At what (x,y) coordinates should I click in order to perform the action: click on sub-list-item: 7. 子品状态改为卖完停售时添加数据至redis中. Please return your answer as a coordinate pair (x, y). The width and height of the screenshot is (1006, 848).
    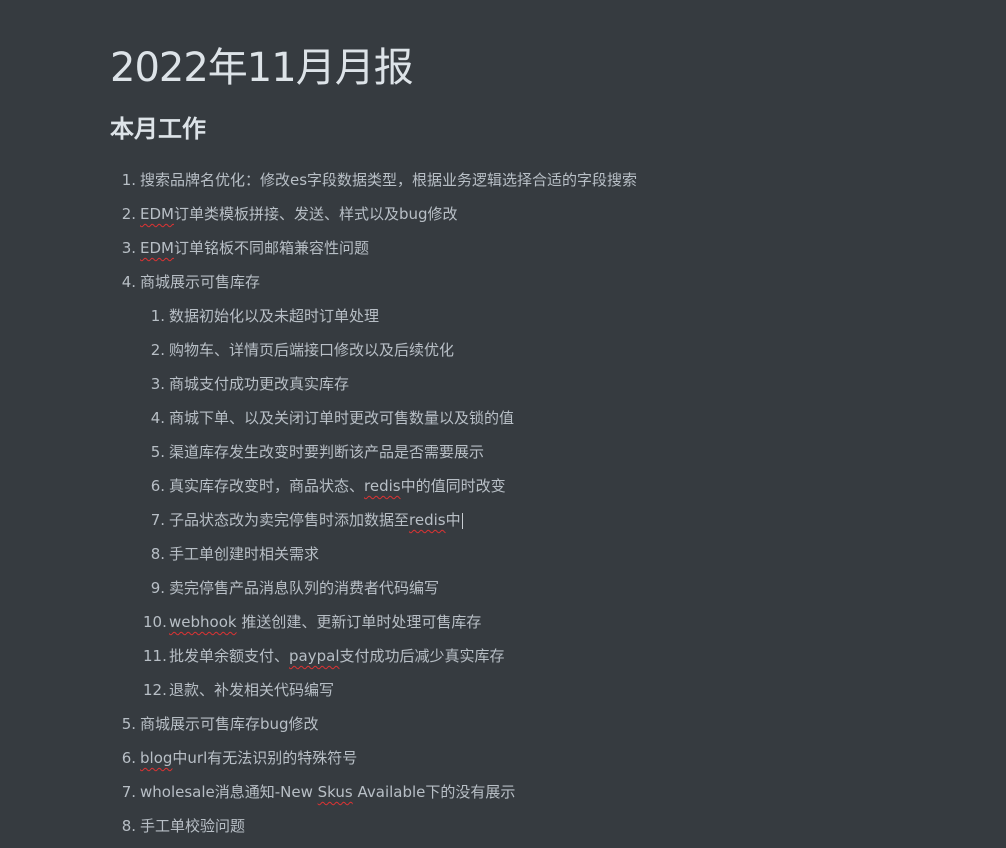
    Looking at the image, I should click on (303, 520).